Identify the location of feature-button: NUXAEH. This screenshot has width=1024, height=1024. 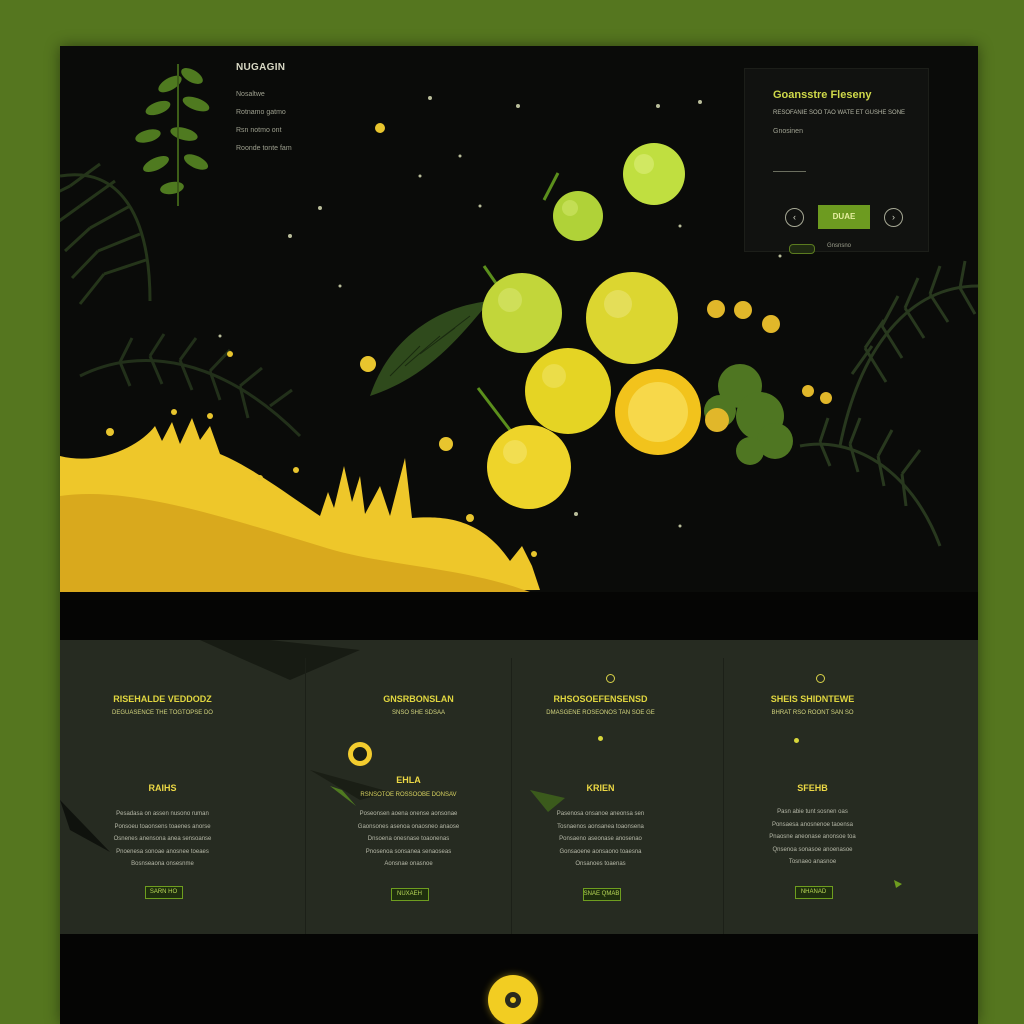
(409, 894).